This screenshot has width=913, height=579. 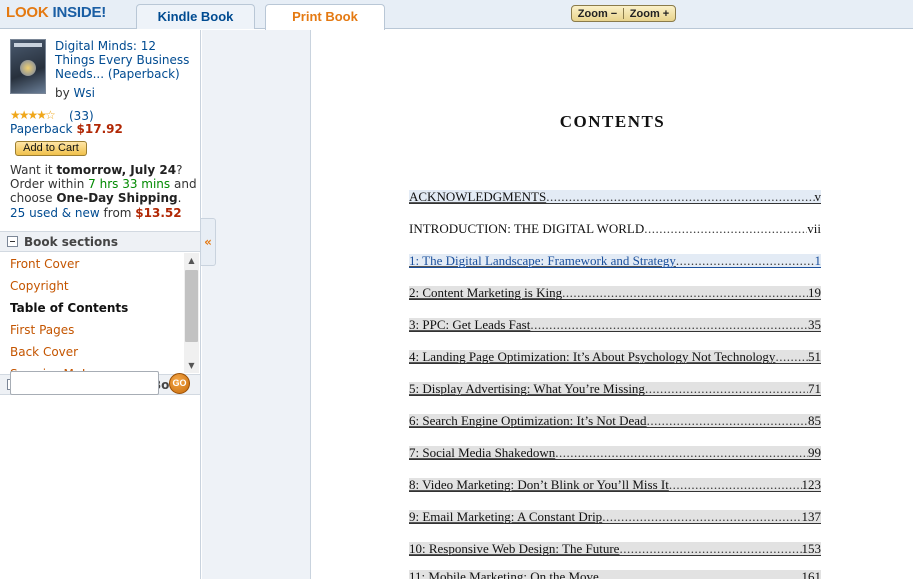 I want to click on ship-end: ., so click(x=179, y=198).